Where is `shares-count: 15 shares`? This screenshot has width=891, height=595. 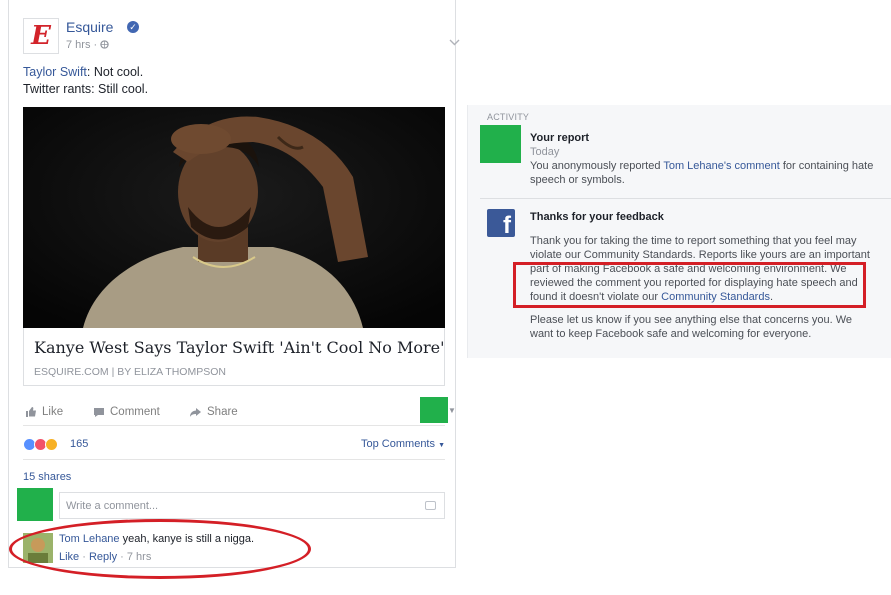 shares-count: 15 shares is located at coordinates (47, 477).